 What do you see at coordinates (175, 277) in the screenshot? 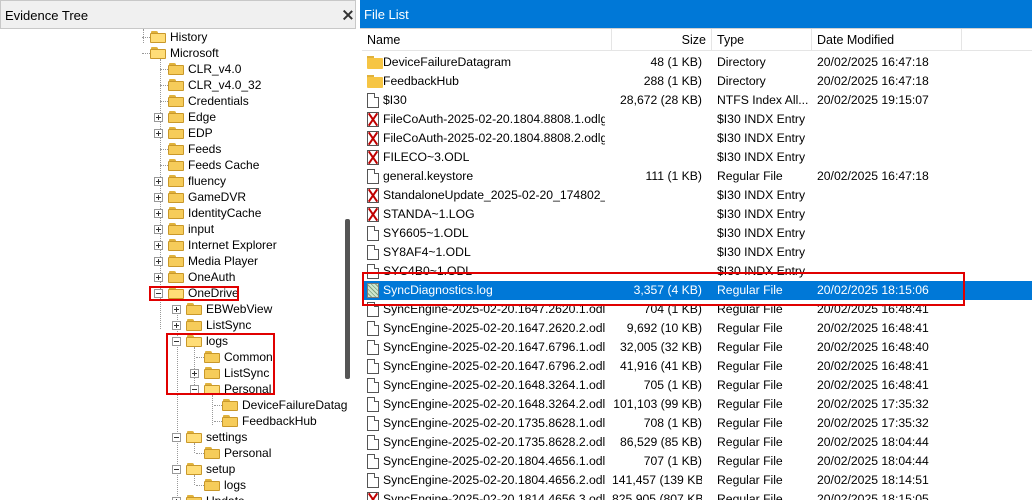
I see `tree-node: OneAuth` at bounding box center [175, 277].